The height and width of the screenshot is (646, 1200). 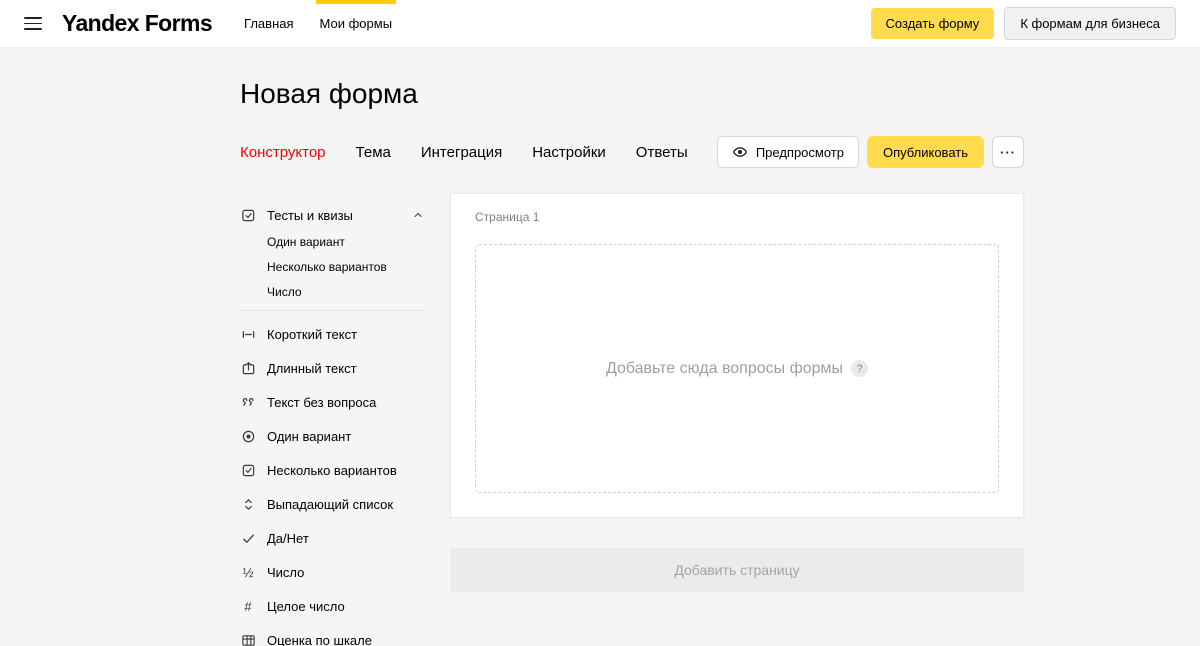 What do you see at coordinates (319, 639) in the screenshot?
I see `sidebar-item-label: Оценка по шкале` at bounding box center [319, 639].